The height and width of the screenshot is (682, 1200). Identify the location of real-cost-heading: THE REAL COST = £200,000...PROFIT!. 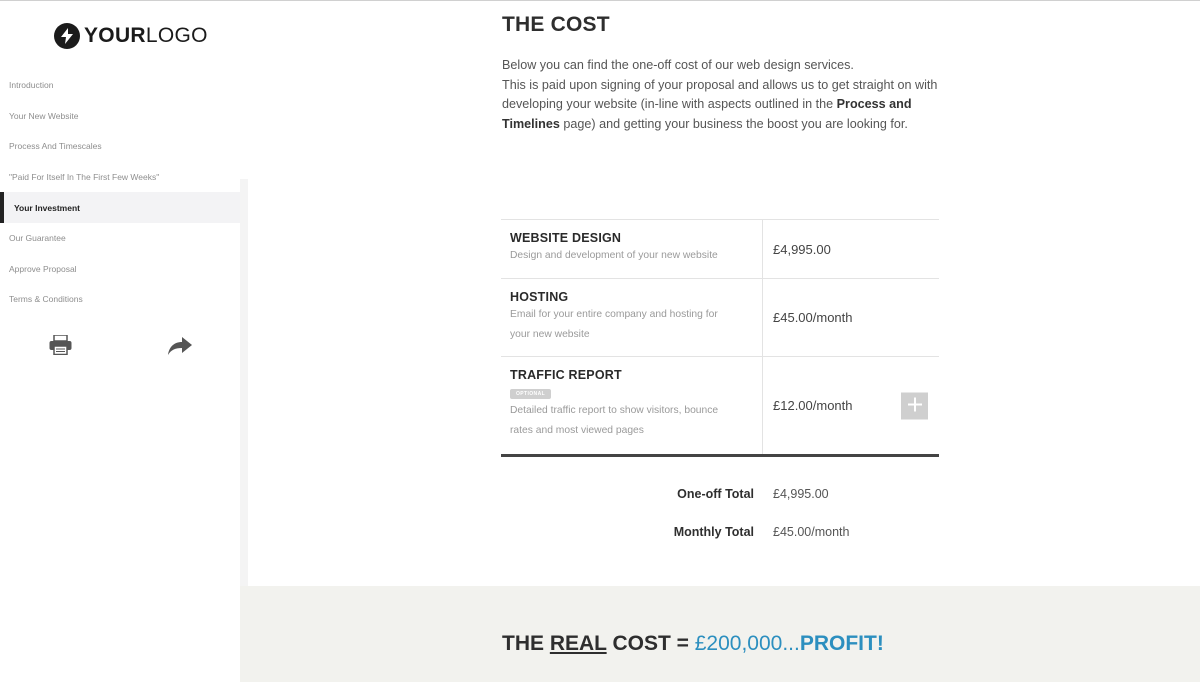
(693, 643).